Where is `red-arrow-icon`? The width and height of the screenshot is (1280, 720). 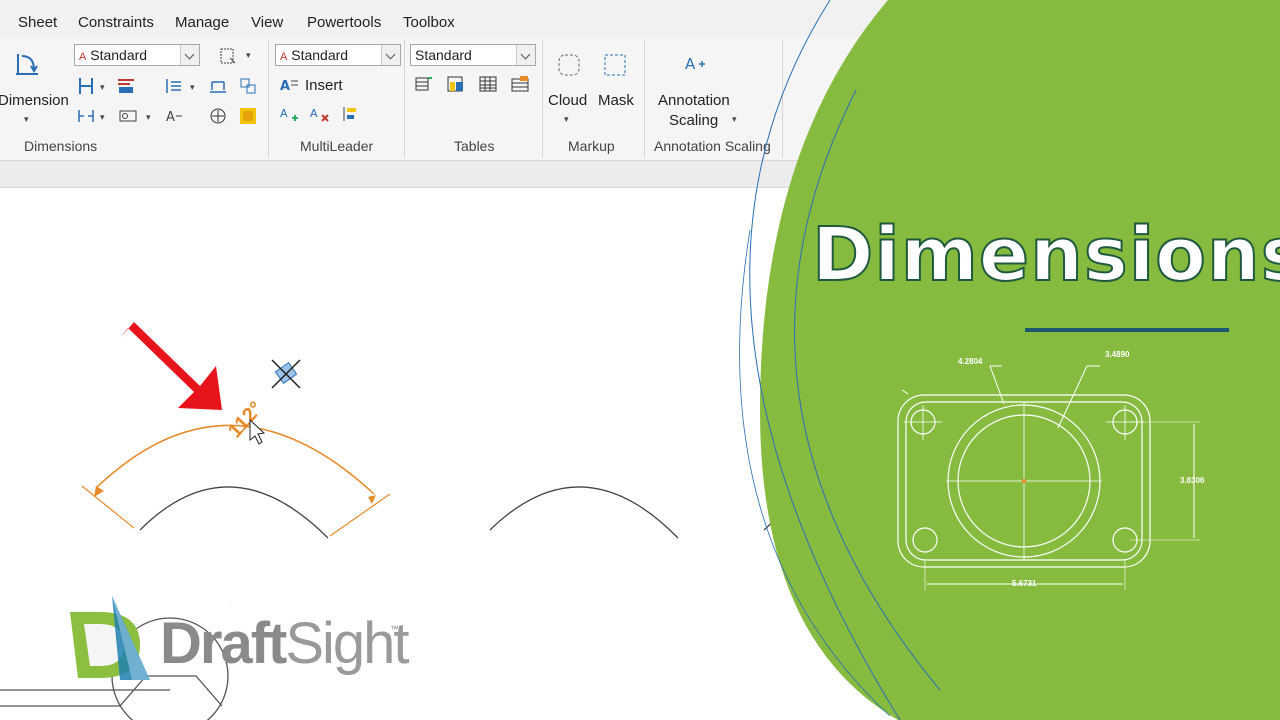
red-arrow-icon is located at coordinates (171, 366).